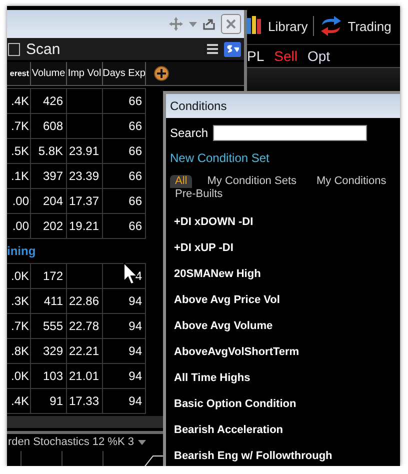 This screenshot has width=408, height=474. I want to click on table-cell: 411, so click(49, 301).